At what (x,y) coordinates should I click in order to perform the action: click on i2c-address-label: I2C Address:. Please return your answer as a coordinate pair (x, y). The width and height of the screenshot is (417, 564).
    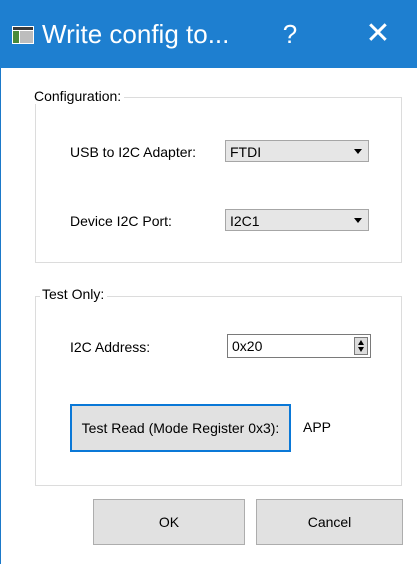
    Looking at the image, I should click on (110, 347).